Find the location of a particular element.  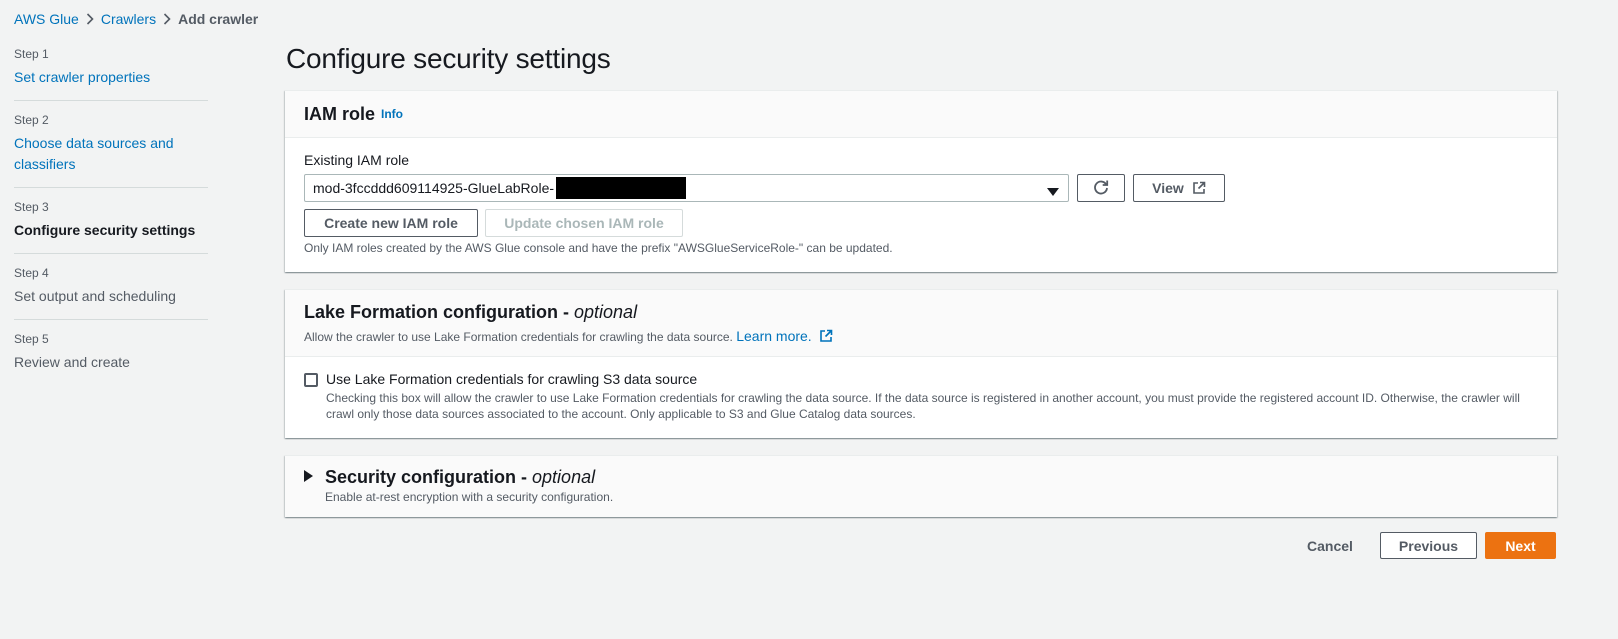

caret-down-icon is located at coordinates (1053, 192).